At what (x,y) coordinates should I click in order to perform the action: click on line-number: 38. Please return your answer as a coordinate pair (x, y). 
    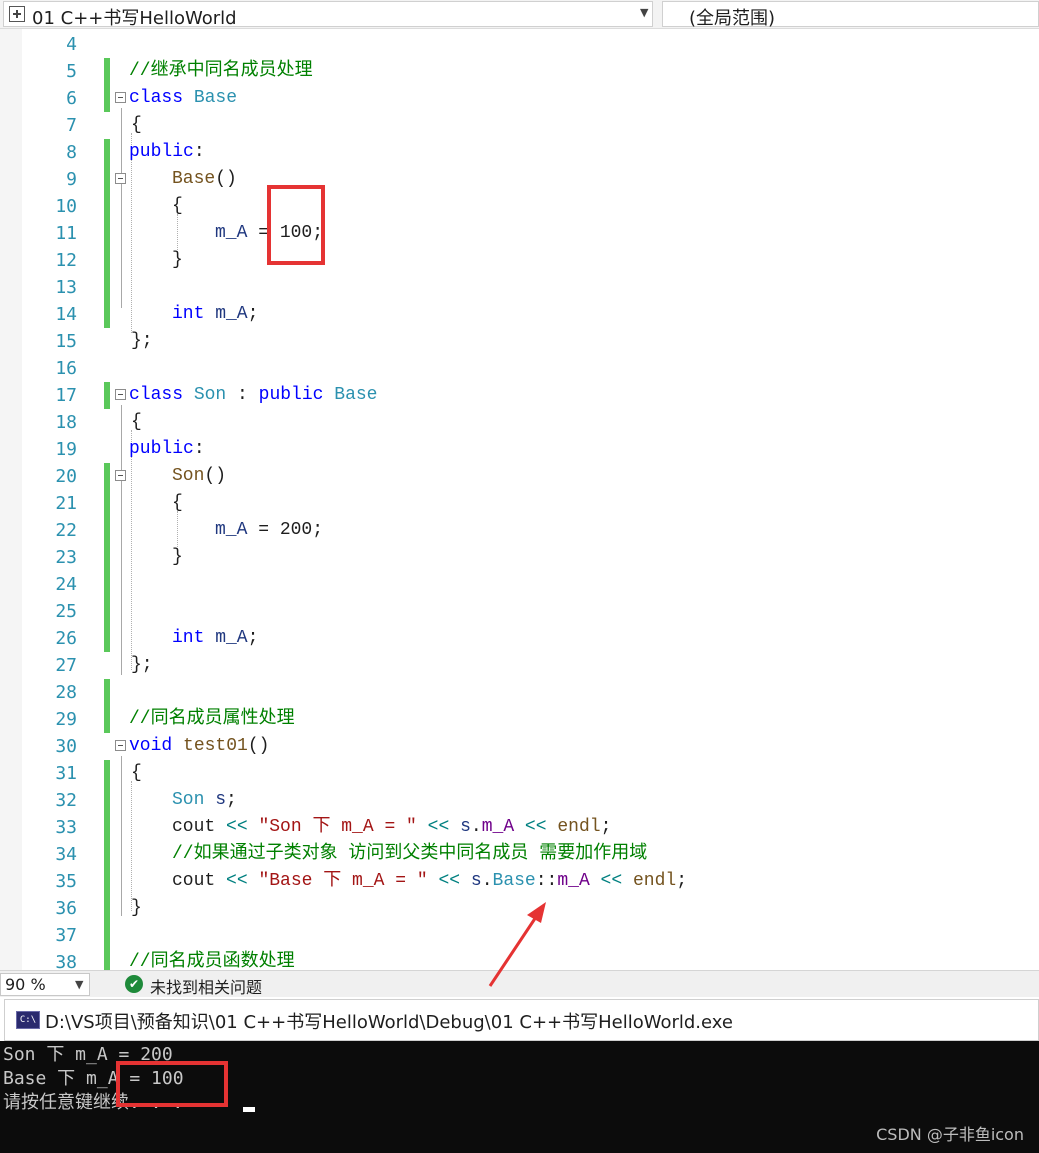
    Looking at the image, I should click on (66, 961).